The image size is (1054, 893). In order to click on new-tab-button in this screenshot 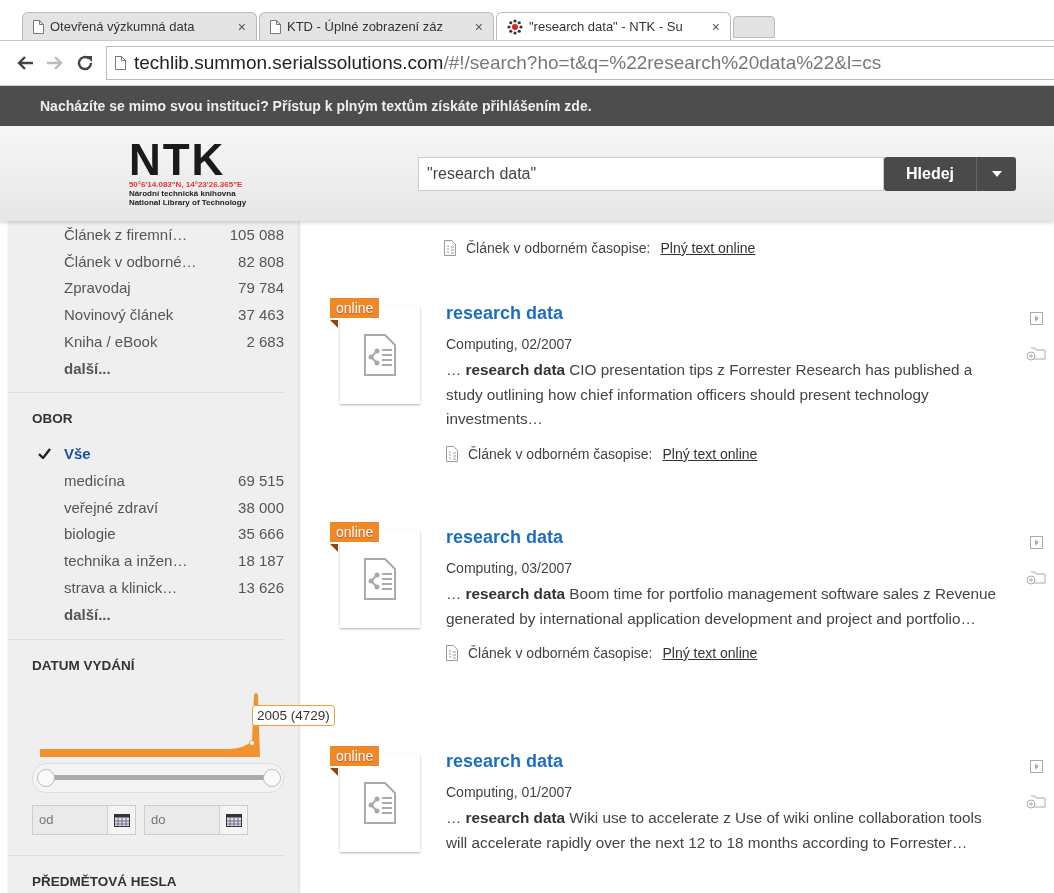, I will do `click(754, 27)`.